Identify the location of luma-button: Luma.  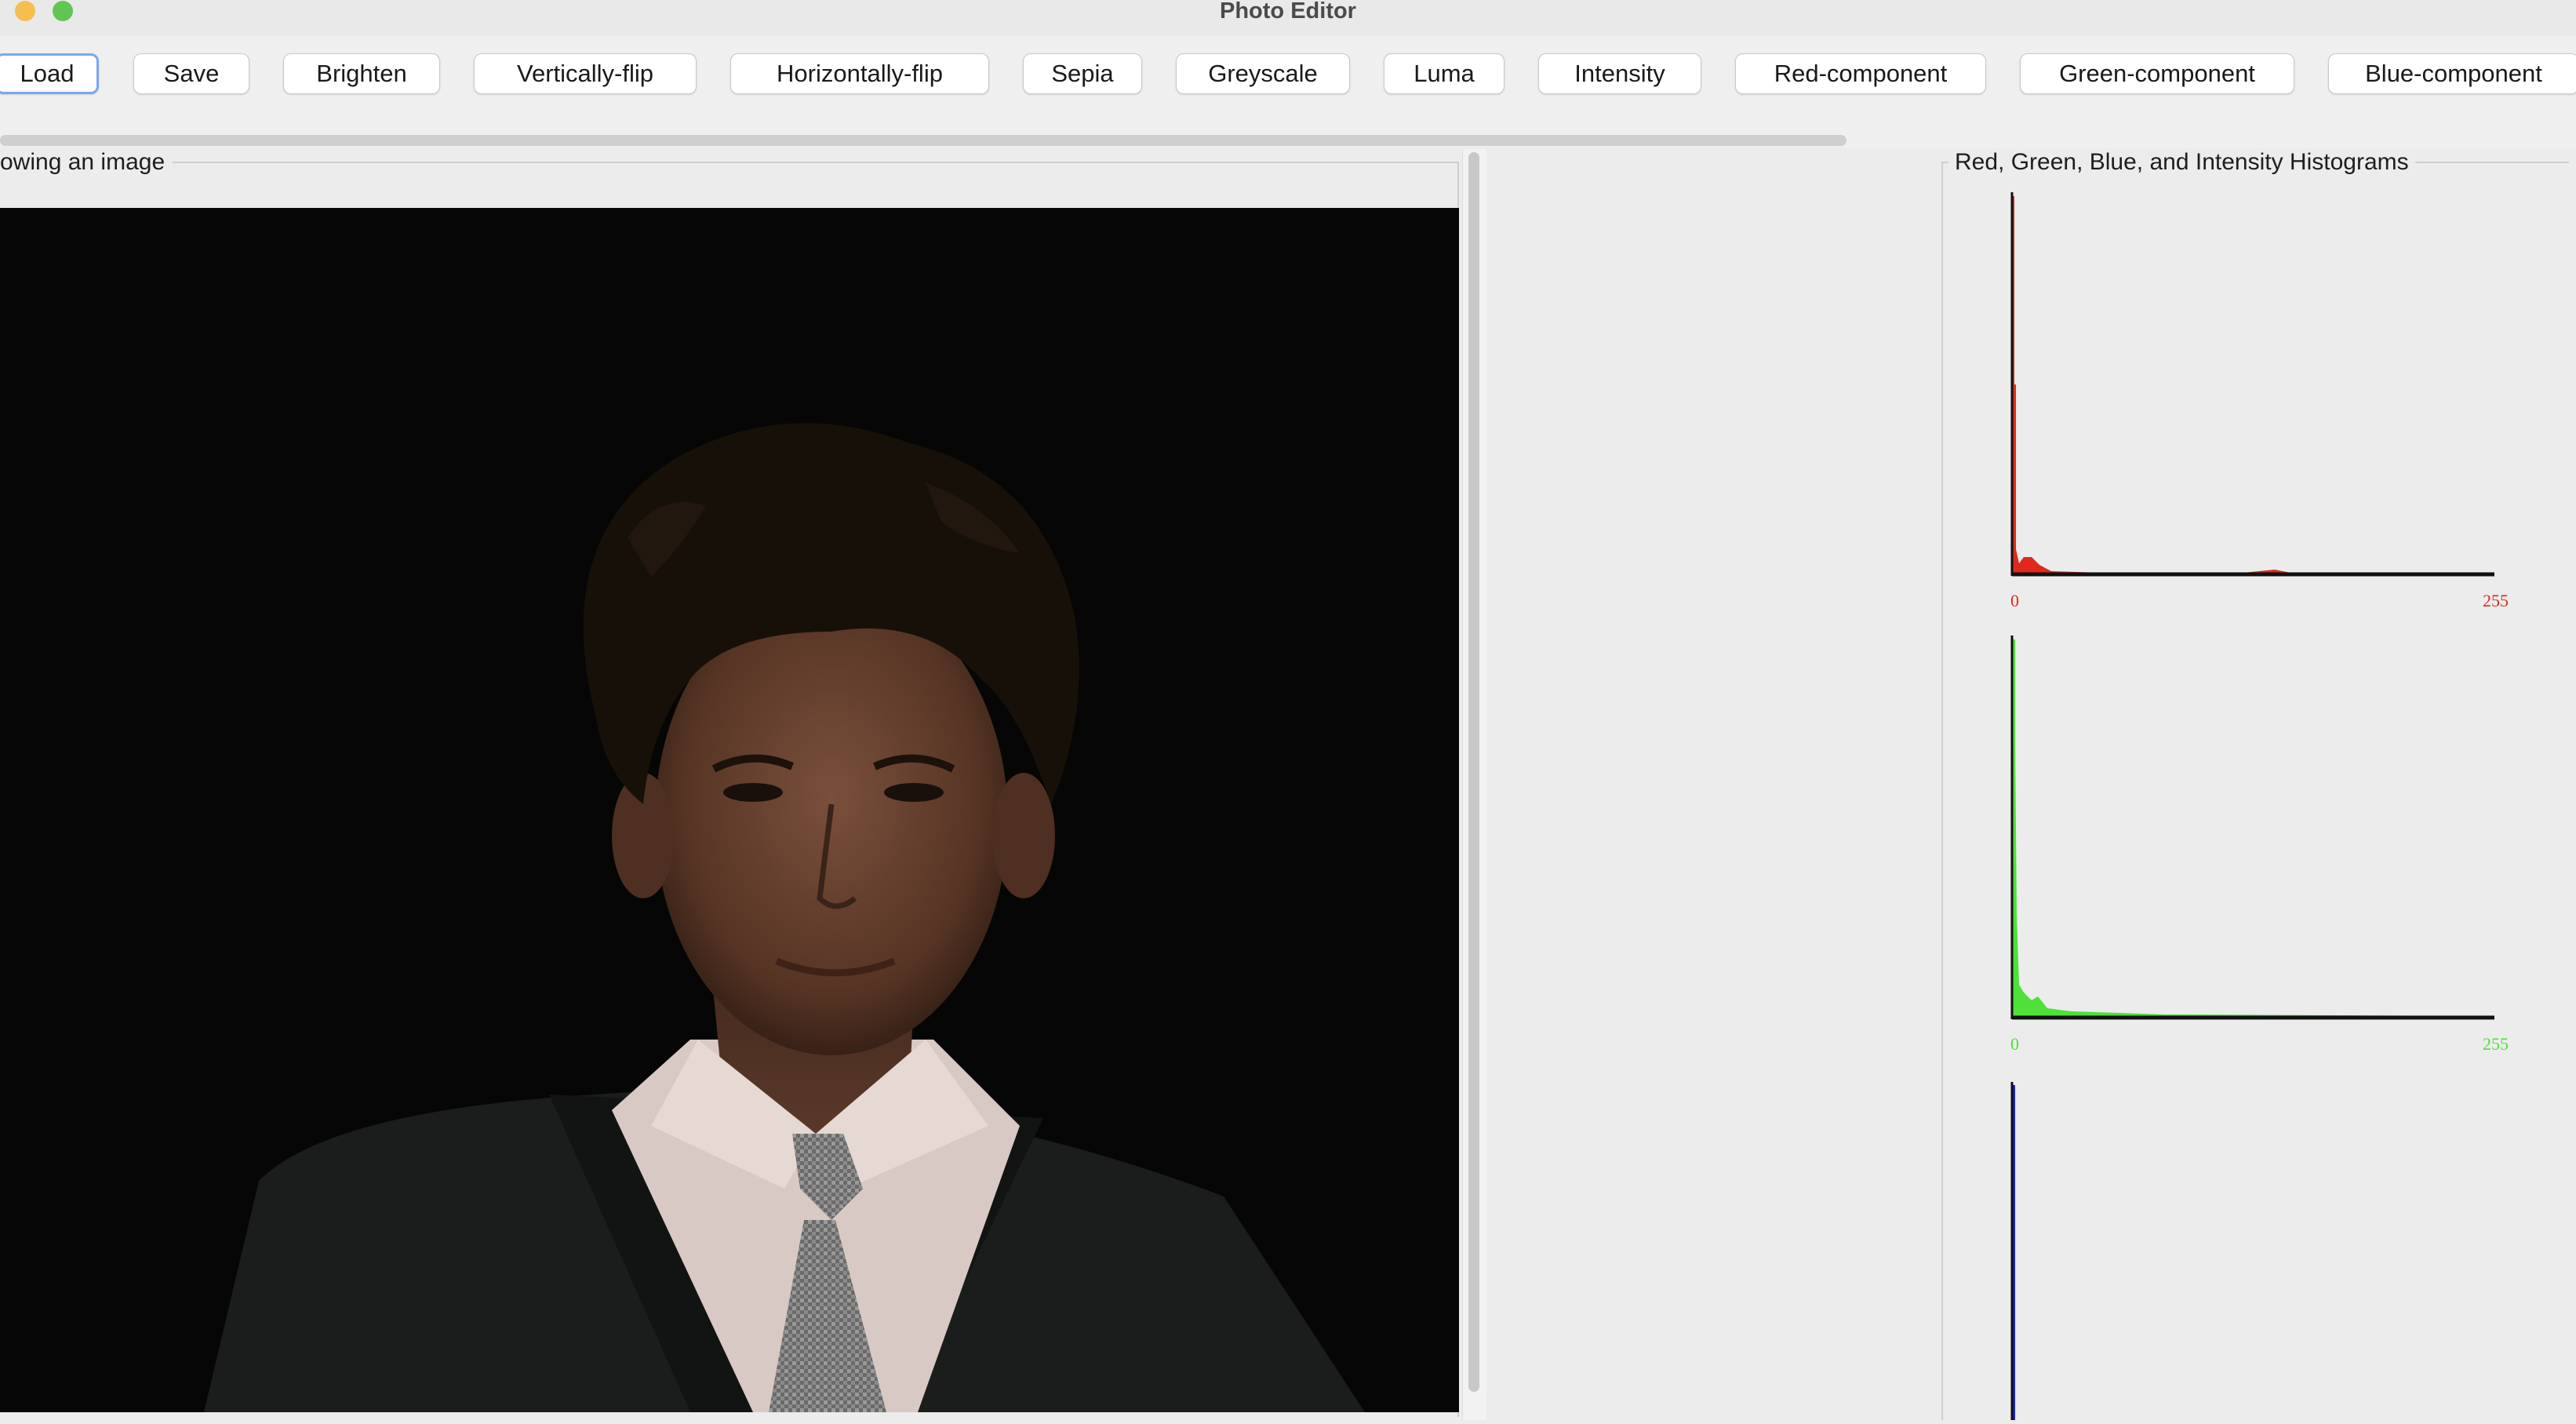
(1444, 73).